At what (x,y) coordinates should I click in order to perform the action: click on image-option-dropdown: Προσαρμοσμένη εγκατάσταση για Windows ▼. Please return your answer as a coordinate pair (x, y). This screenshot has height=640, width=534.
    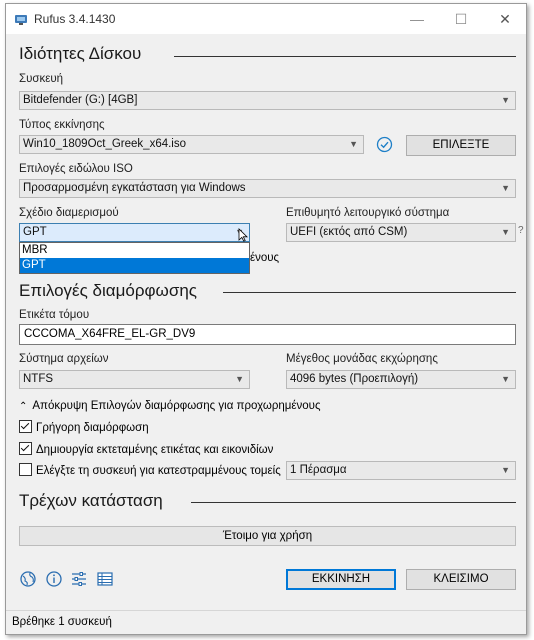
    Looking at the image, I should click on (267, 188).